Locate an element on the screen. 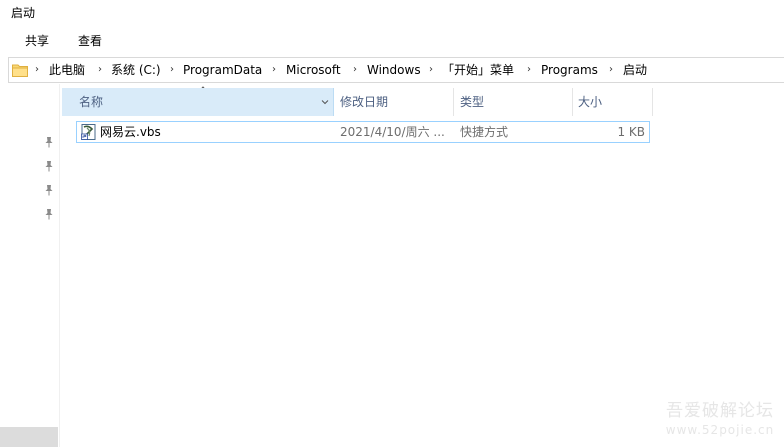 The image size is (784, 447). breadcrumb-startup: 启动 is located at coordinates (635, 70).